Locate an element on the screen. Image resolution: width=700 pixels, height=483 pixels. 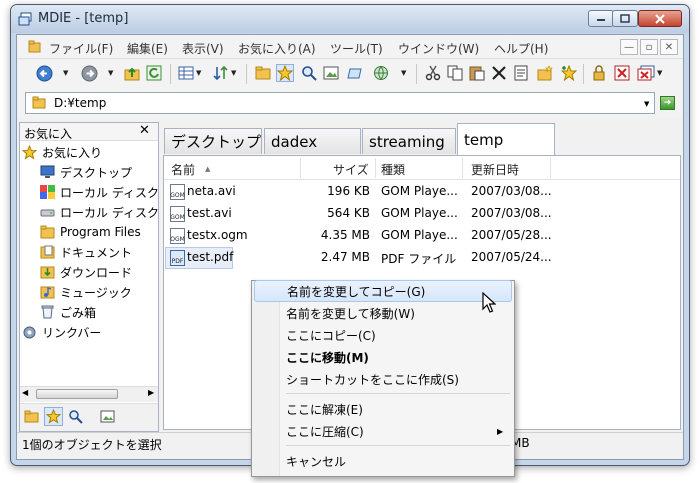
menu-item-create-shortcut: ショートカットをここに作成(S) is located at coordinates (383, 379).